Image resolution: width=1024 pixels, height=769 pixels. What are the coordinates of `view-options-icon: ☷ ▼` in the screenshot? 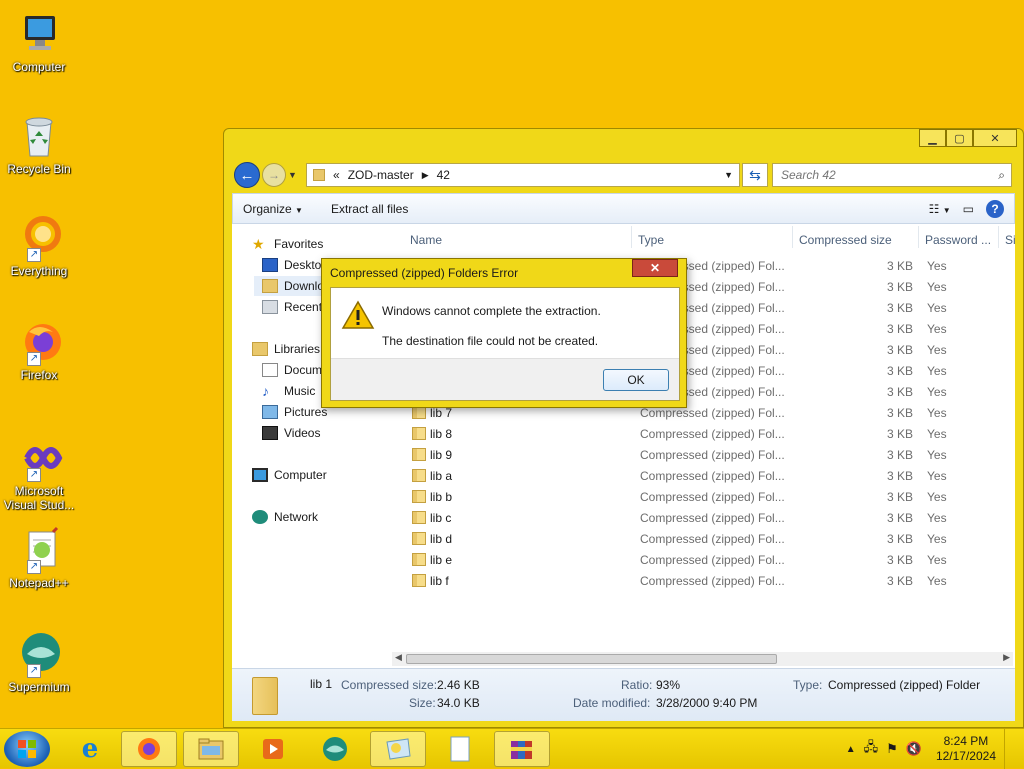 It's located at (940, 209).